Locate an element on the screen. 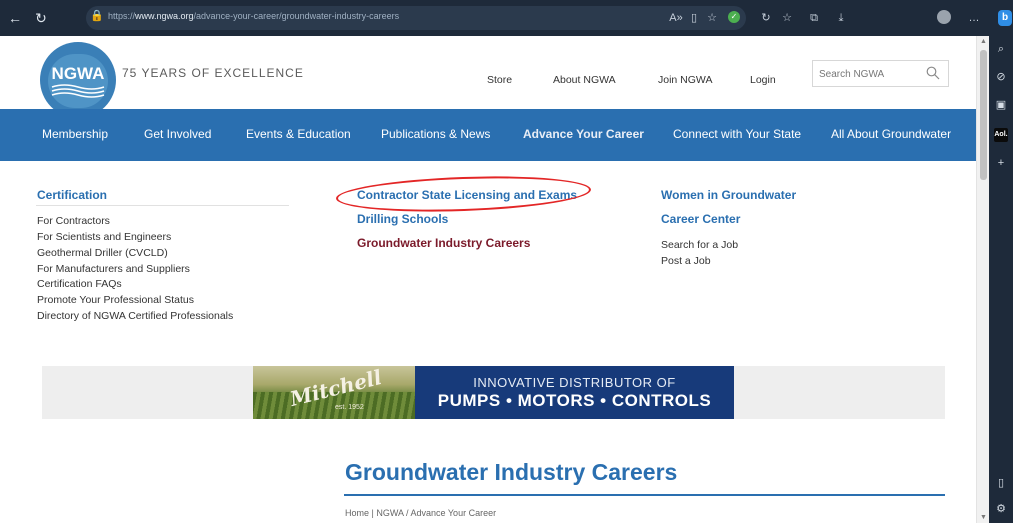 This screenshot has width=1013, height=523. about-ngwa-link: About NGWA is located at coordinates (584, 80).